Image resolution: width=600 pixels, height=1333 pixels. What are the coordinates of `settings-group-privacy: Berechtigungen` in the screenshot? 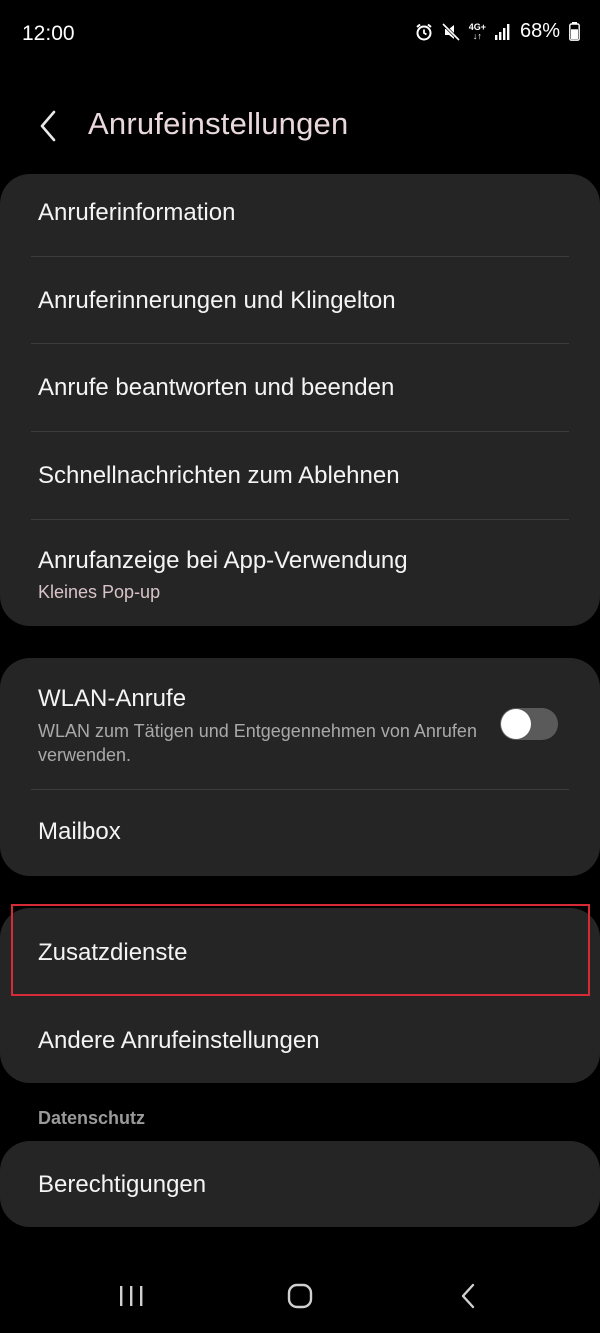 It's located at (300, 1184).